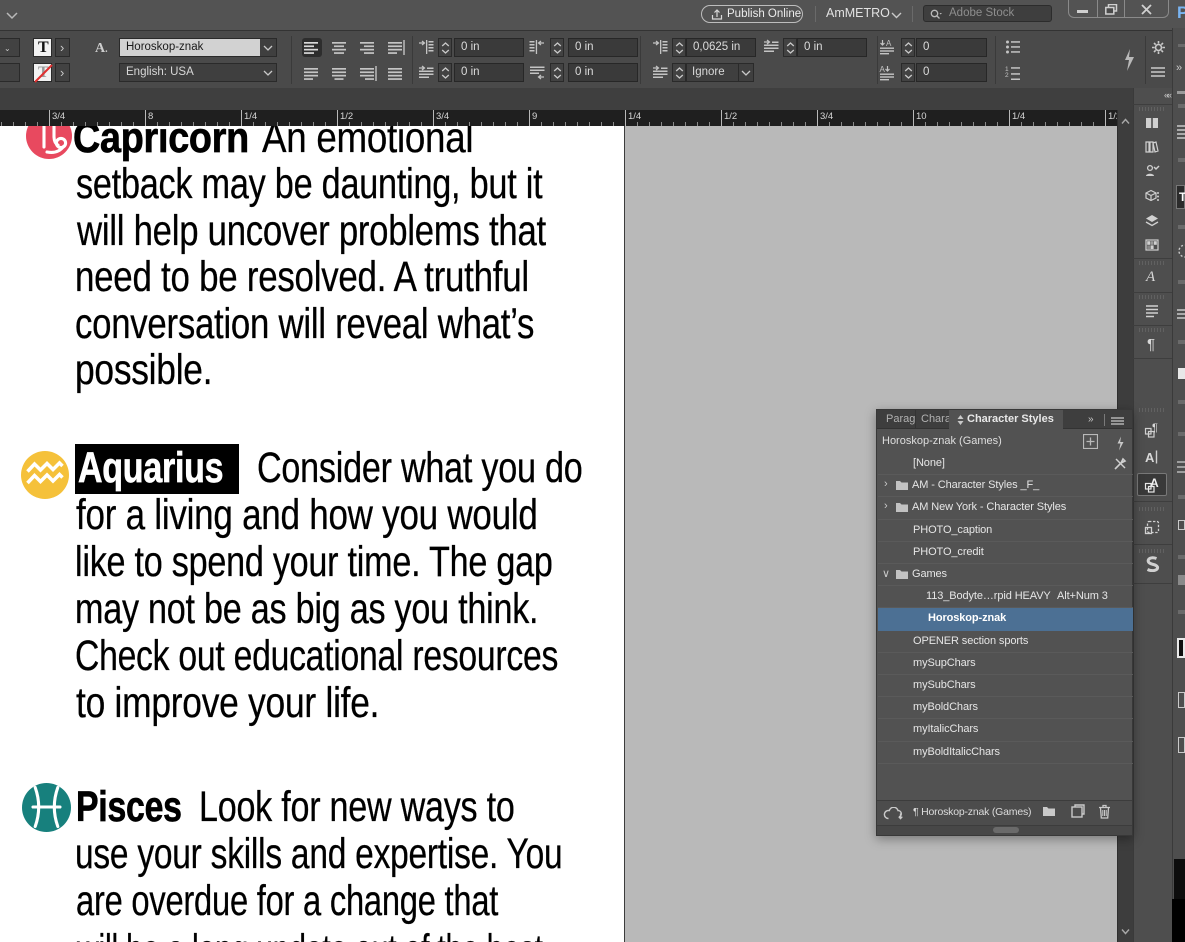  Describe the element at coordinates (1007, 75) in the screenshot. I see `svg-text: 2` at that location.